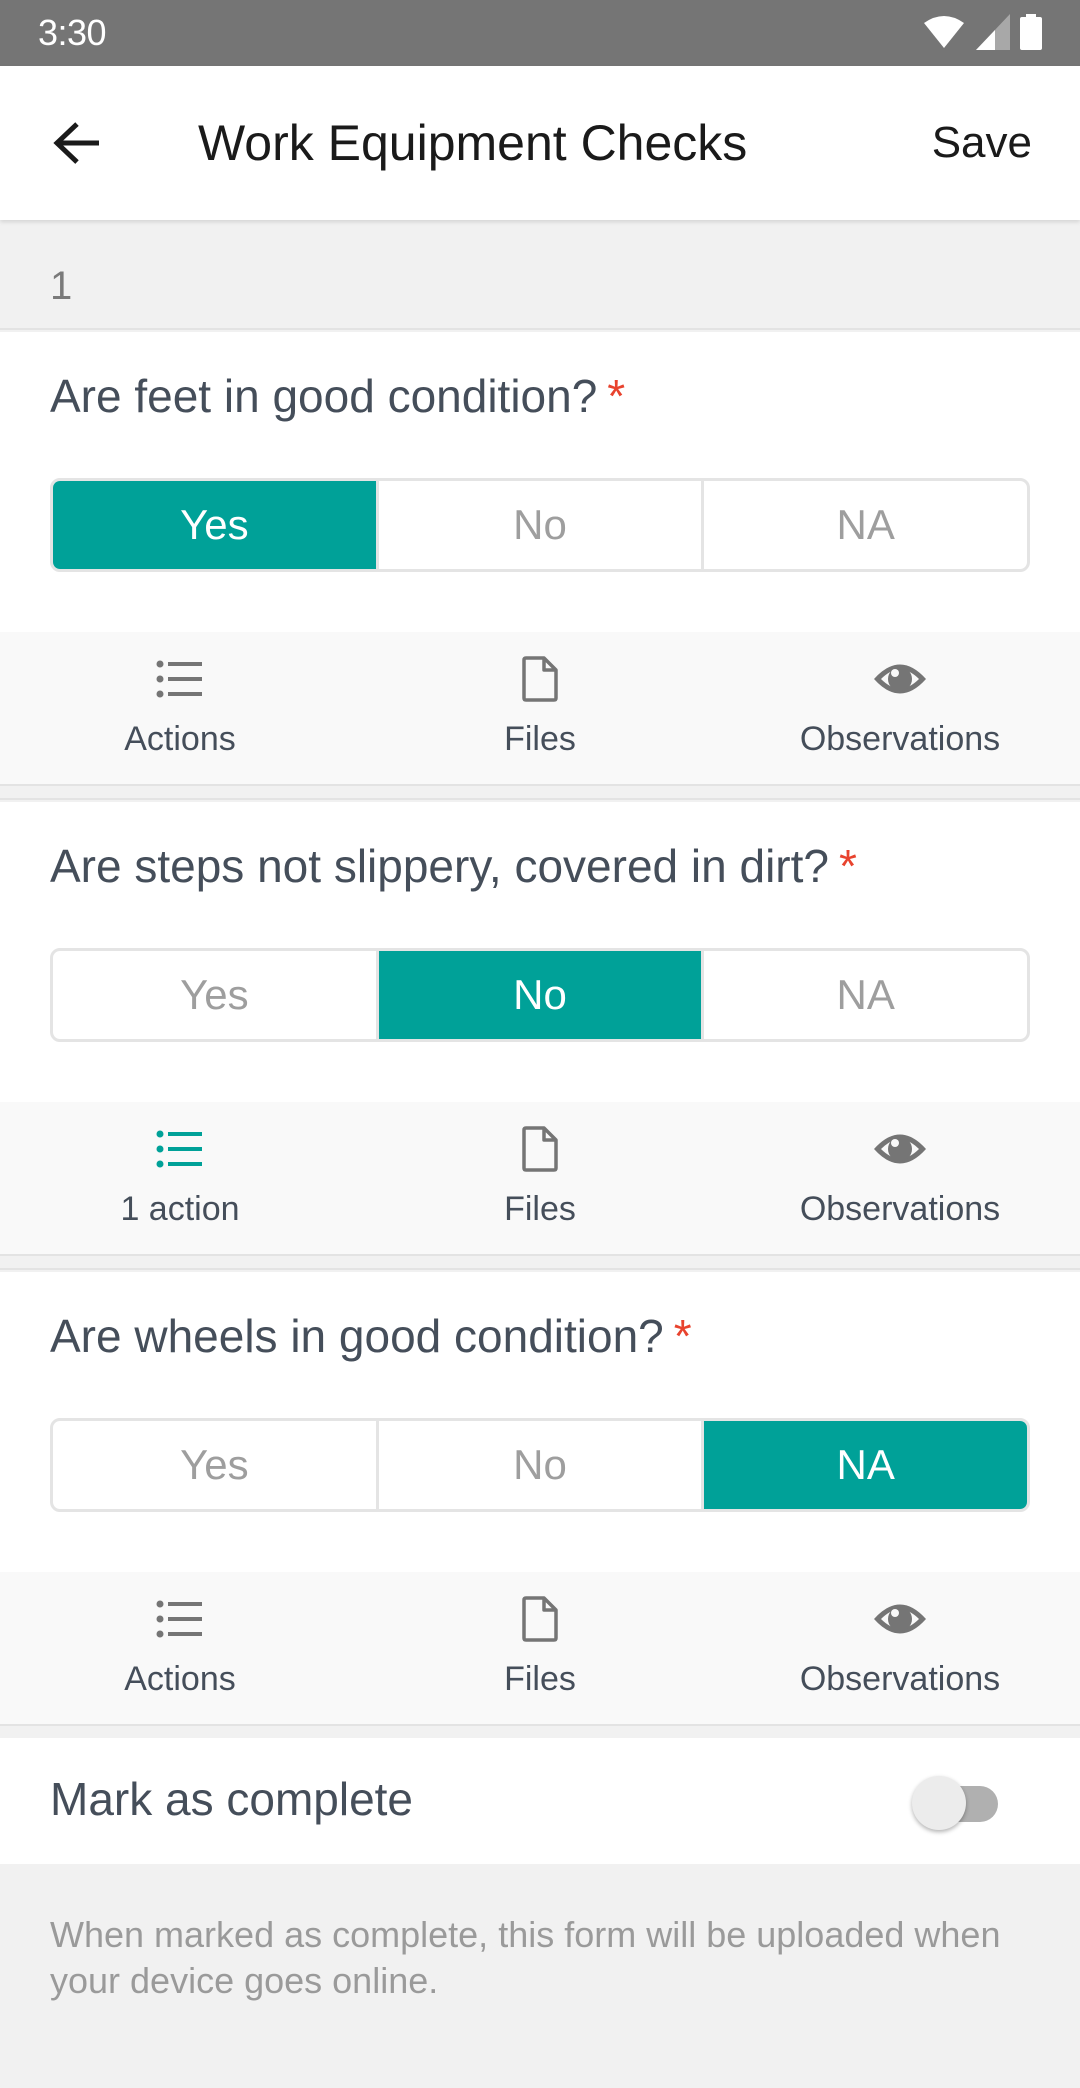  What do you see at coordinates (61, 286) in the screenshot?
I see `section-number: 1` at bounding box center [61, 286].